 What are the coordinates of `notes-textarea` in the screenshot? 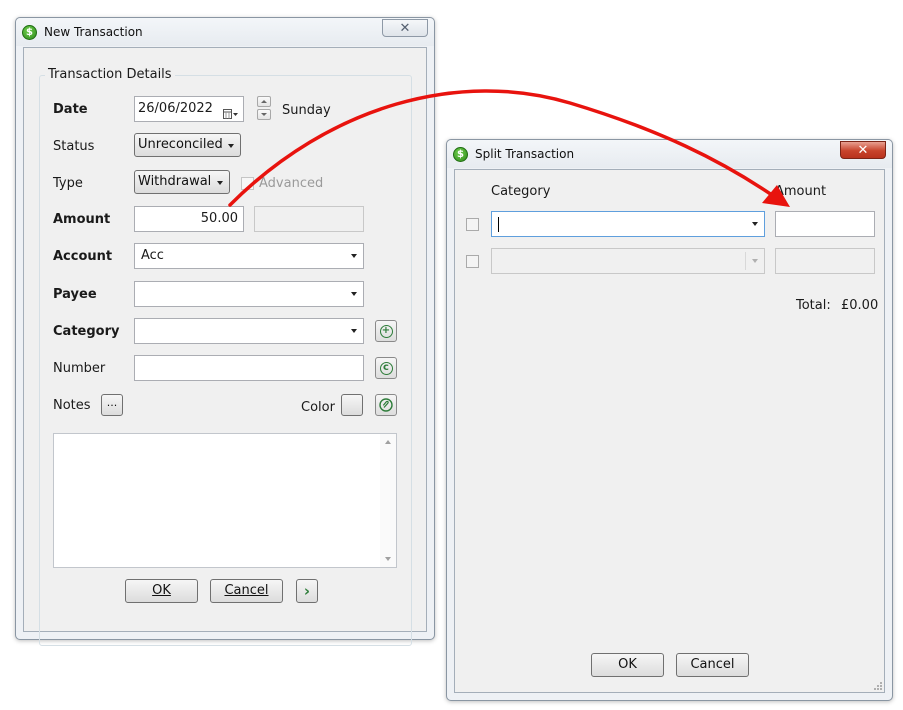 It's located at (225, 500).